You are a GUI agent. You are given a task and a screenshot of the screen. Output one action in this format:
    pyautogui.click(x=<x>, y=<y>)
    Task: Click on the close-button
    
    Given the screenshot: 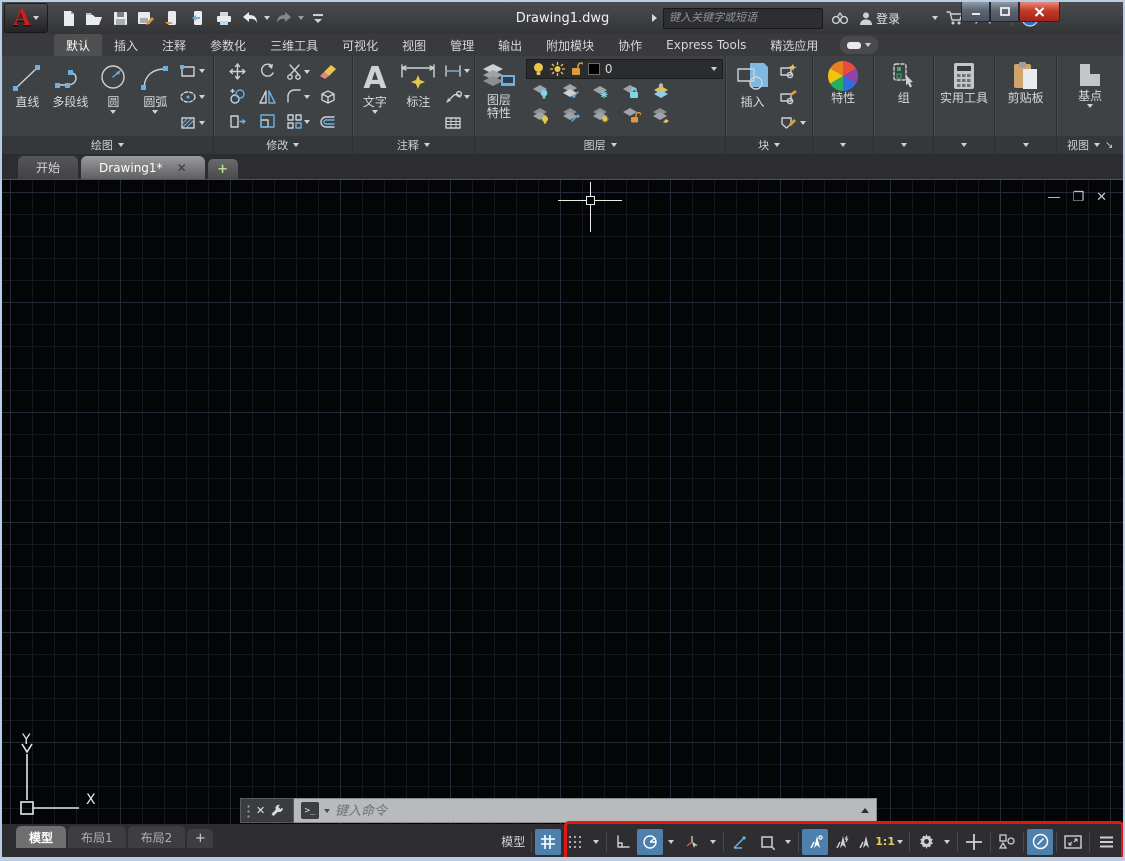 What is the action you would take?
    pyautogui.click(x=1039, y=12)
    